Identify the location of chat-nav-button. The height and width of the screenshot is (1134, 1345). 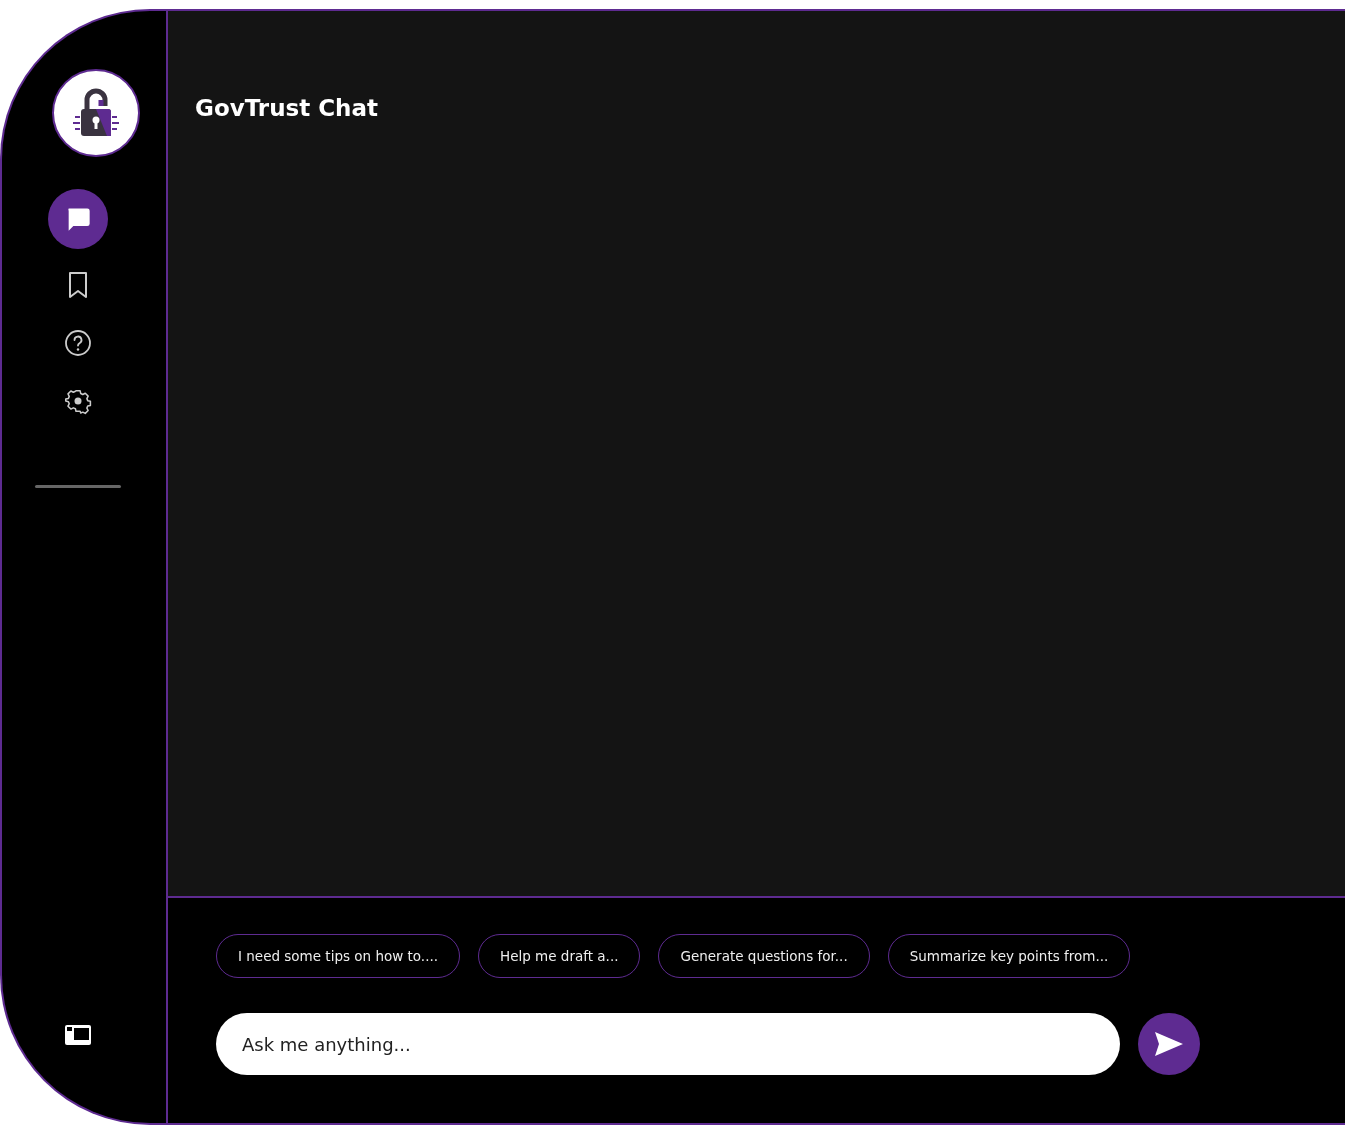
(78, 219).